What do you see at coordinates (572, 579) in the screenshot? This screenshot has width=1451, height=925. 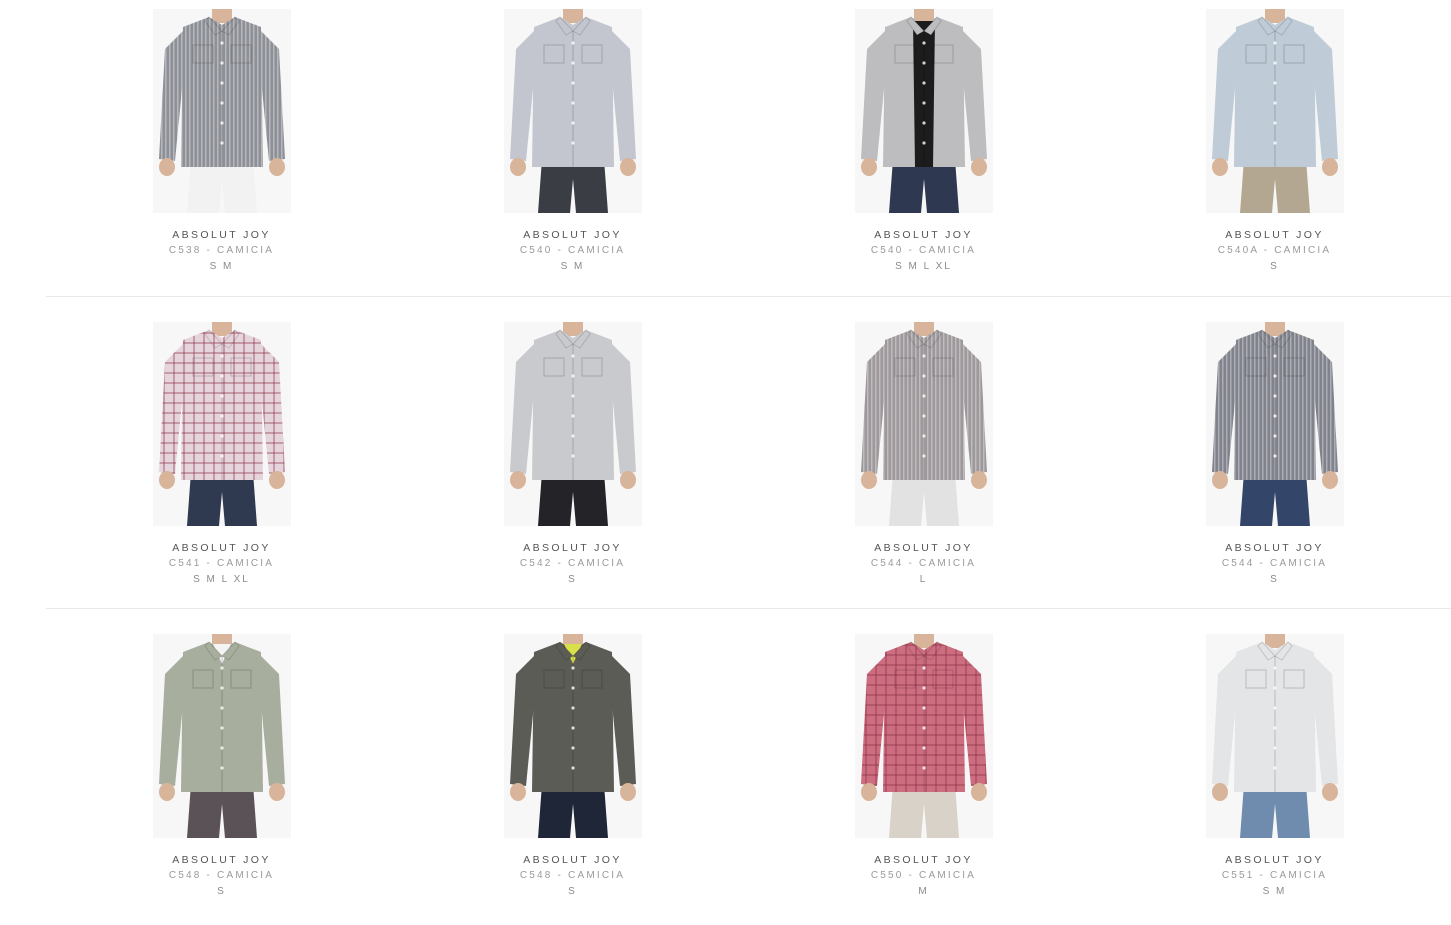 I see `product-sizes: S` at bounding box center [572, 579].